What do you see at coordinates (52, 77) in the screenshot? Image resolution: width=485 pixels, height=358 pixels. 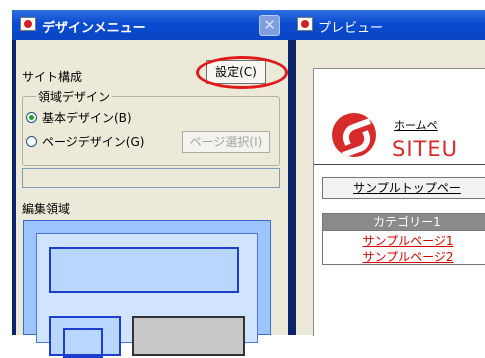 I see `site-structure-label: サイト構成` at bounding box center [52, 77].